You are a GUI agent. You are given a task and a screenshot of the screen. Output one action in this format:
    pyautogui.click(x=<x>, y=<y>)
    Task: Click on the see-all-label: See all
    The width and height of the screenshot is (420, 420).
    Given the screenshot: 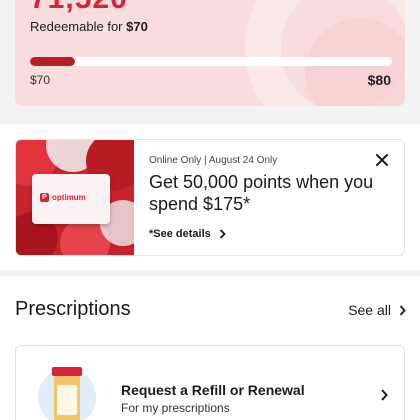 What is the action you would take?
    pyautogui.click(x=369, y=310)
    